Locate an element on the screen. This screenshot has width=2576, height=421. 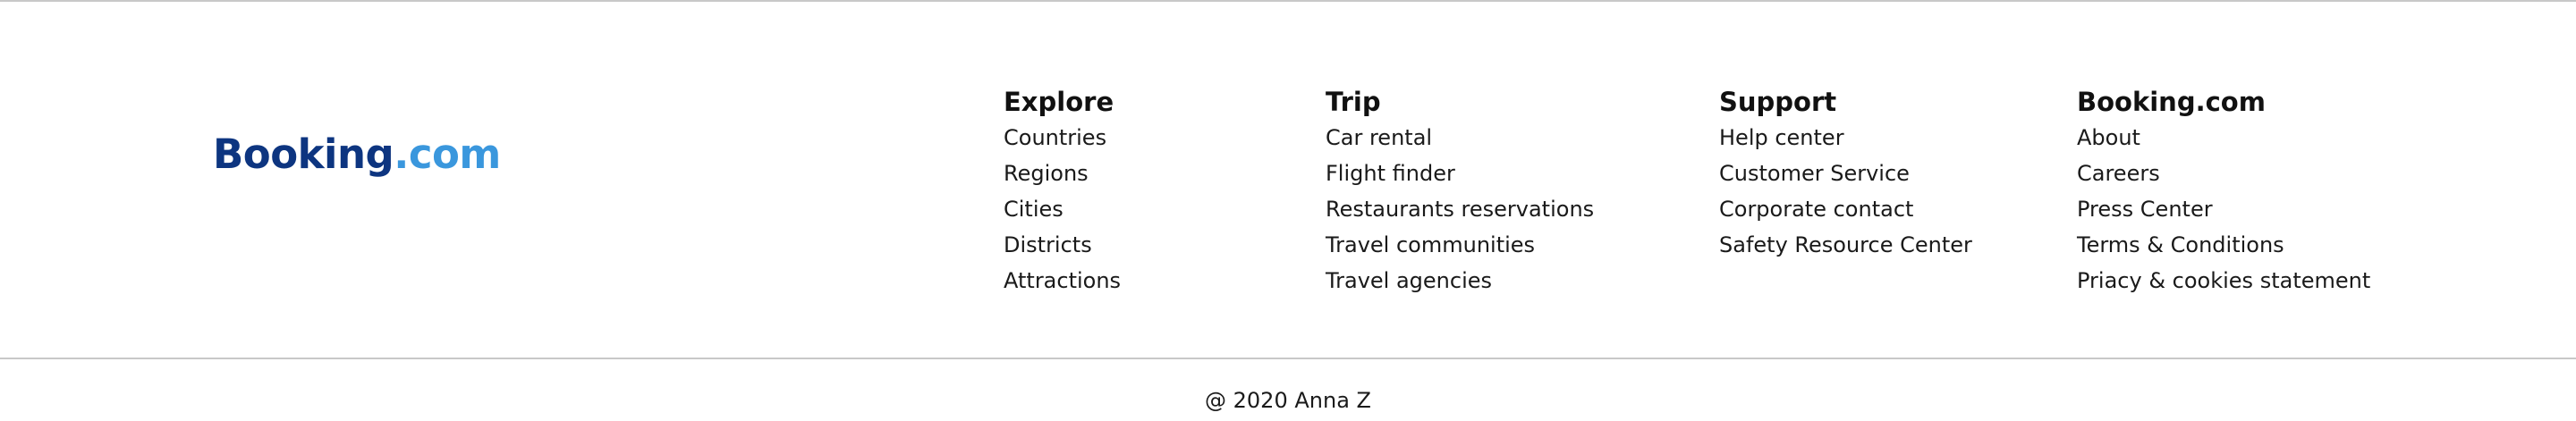
link-attractions: Attractions is located at coordinates (1062, 280).